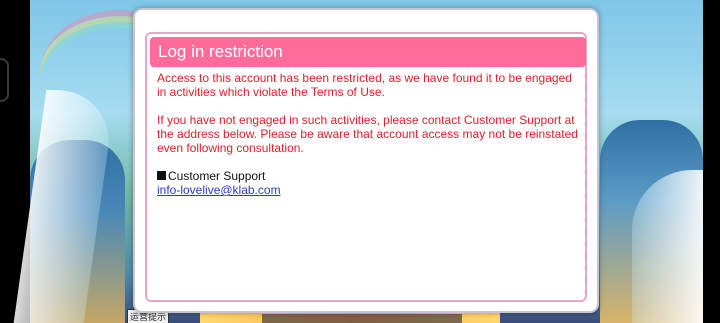 The height and width of the screenshot is (323, 720). I want to click on right-letterbox, so click(711, 161).